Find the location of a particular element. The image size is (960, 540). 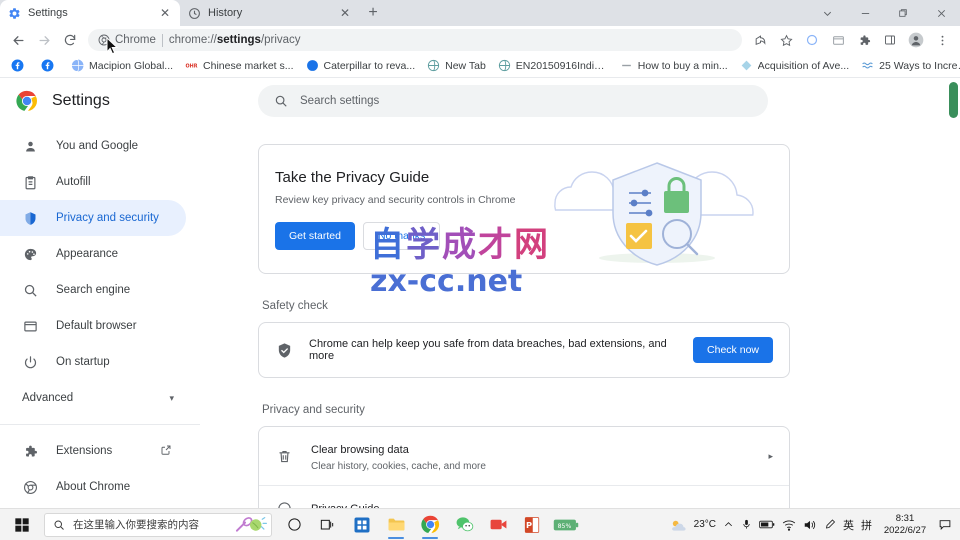

close-button is located at coordinates (941, 13).